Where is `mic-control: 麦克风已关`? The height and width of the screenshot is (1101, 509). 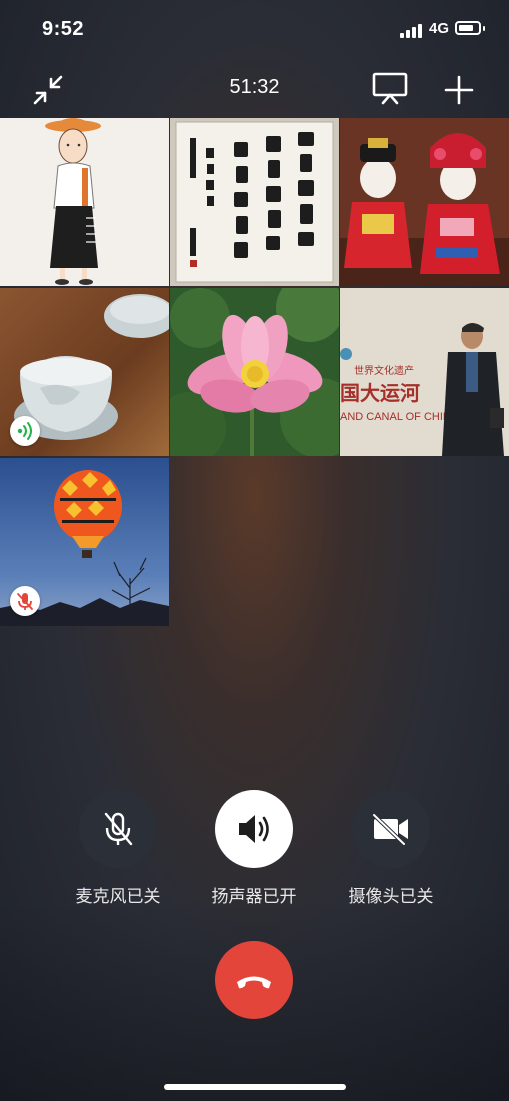
mic-control: 麦克风已关 is located at coordinates (118, 848).